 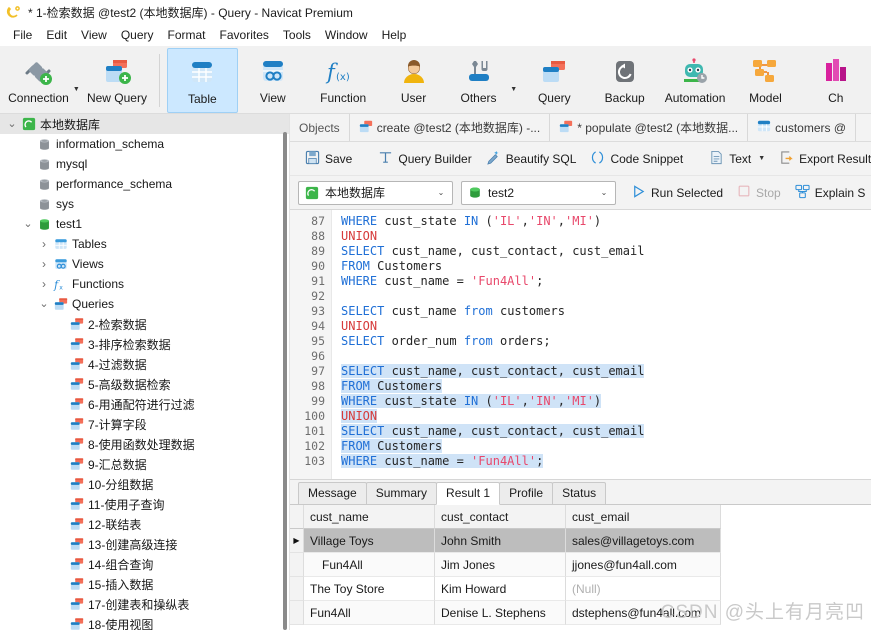 I want to click on tree-item-7: › Views, so click(x=144, y=264).